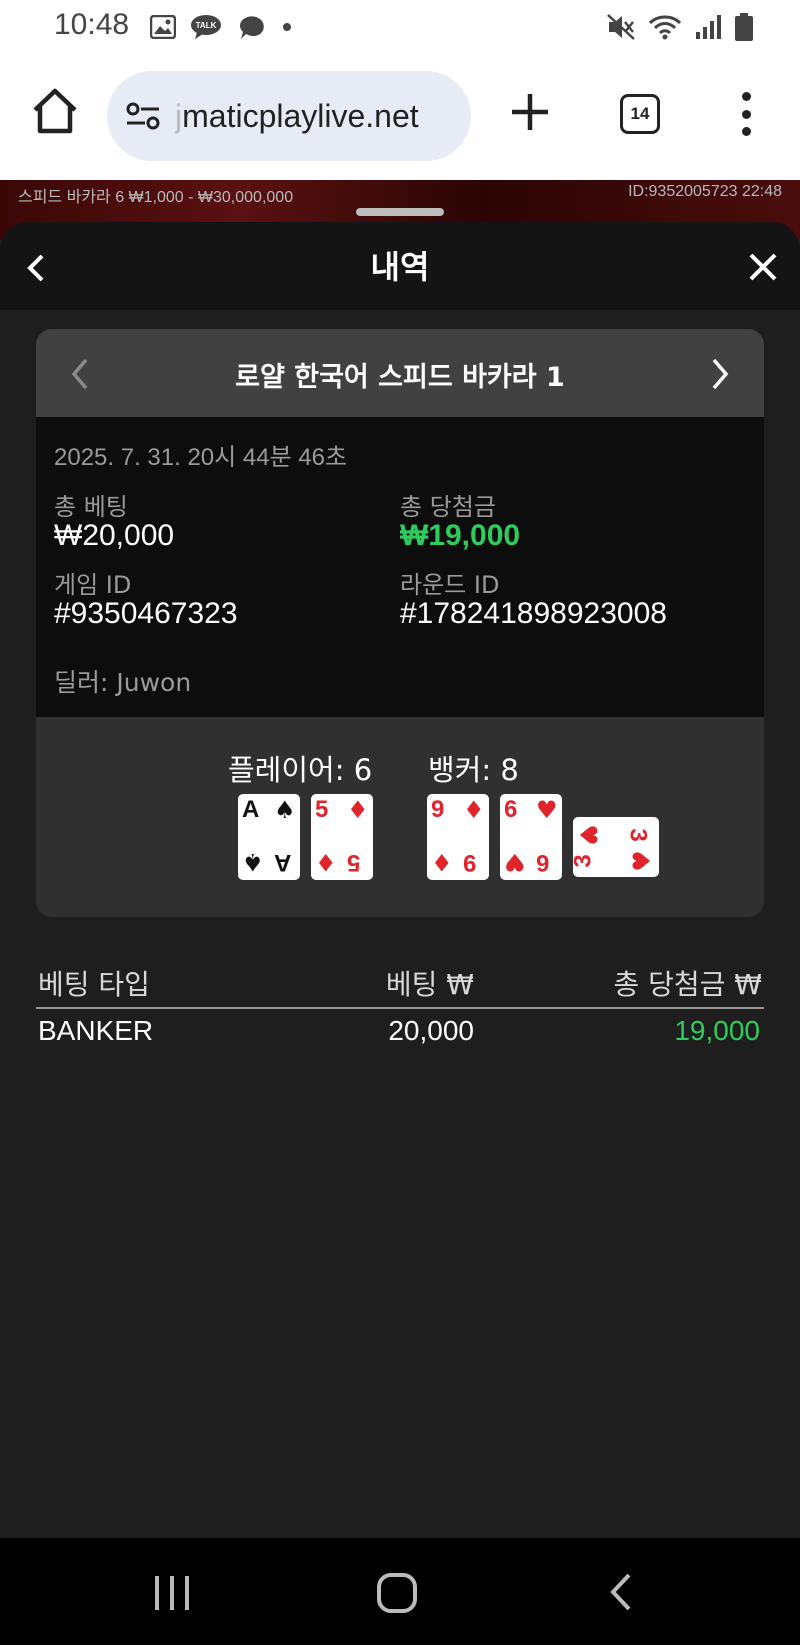 This screenshot has height=1645, width=800. Describe the element at coordinates (530, 112) in the screenshot. I see `new-tab-icon` at that location.